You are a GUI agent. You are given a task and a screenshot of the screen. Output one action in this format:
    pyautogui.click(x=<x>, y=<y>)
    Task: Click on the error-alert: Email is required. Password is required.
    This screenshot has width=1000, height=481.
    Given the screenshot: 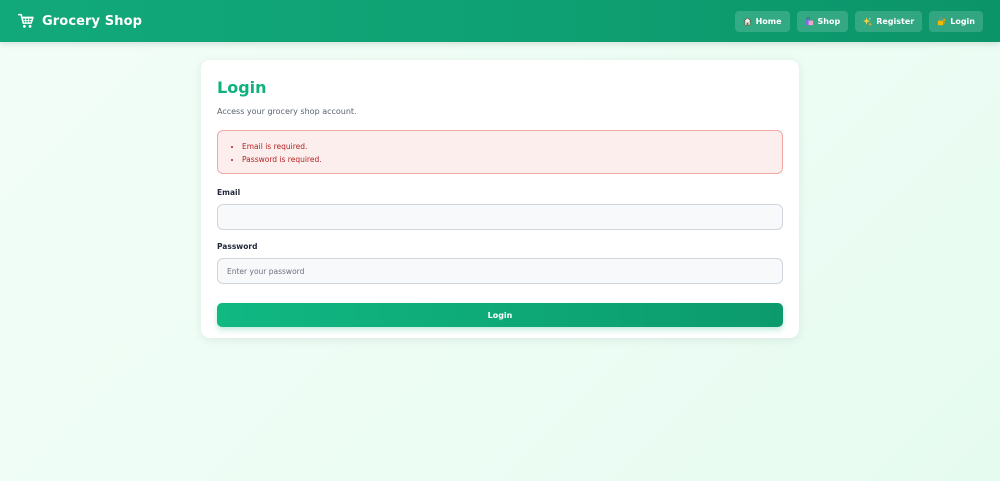 What is the action you would take?
    pyautogui.click(x=500, y=152)
    